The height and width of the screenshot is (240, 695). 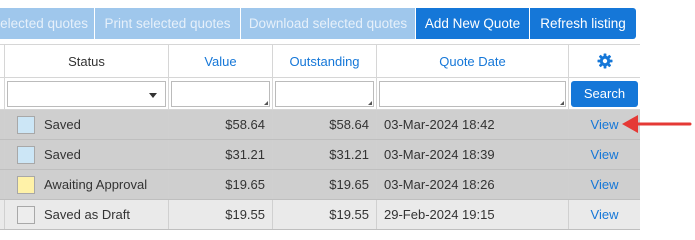 I want to click on button-label: elected quotes, so click(x=44, y=23).